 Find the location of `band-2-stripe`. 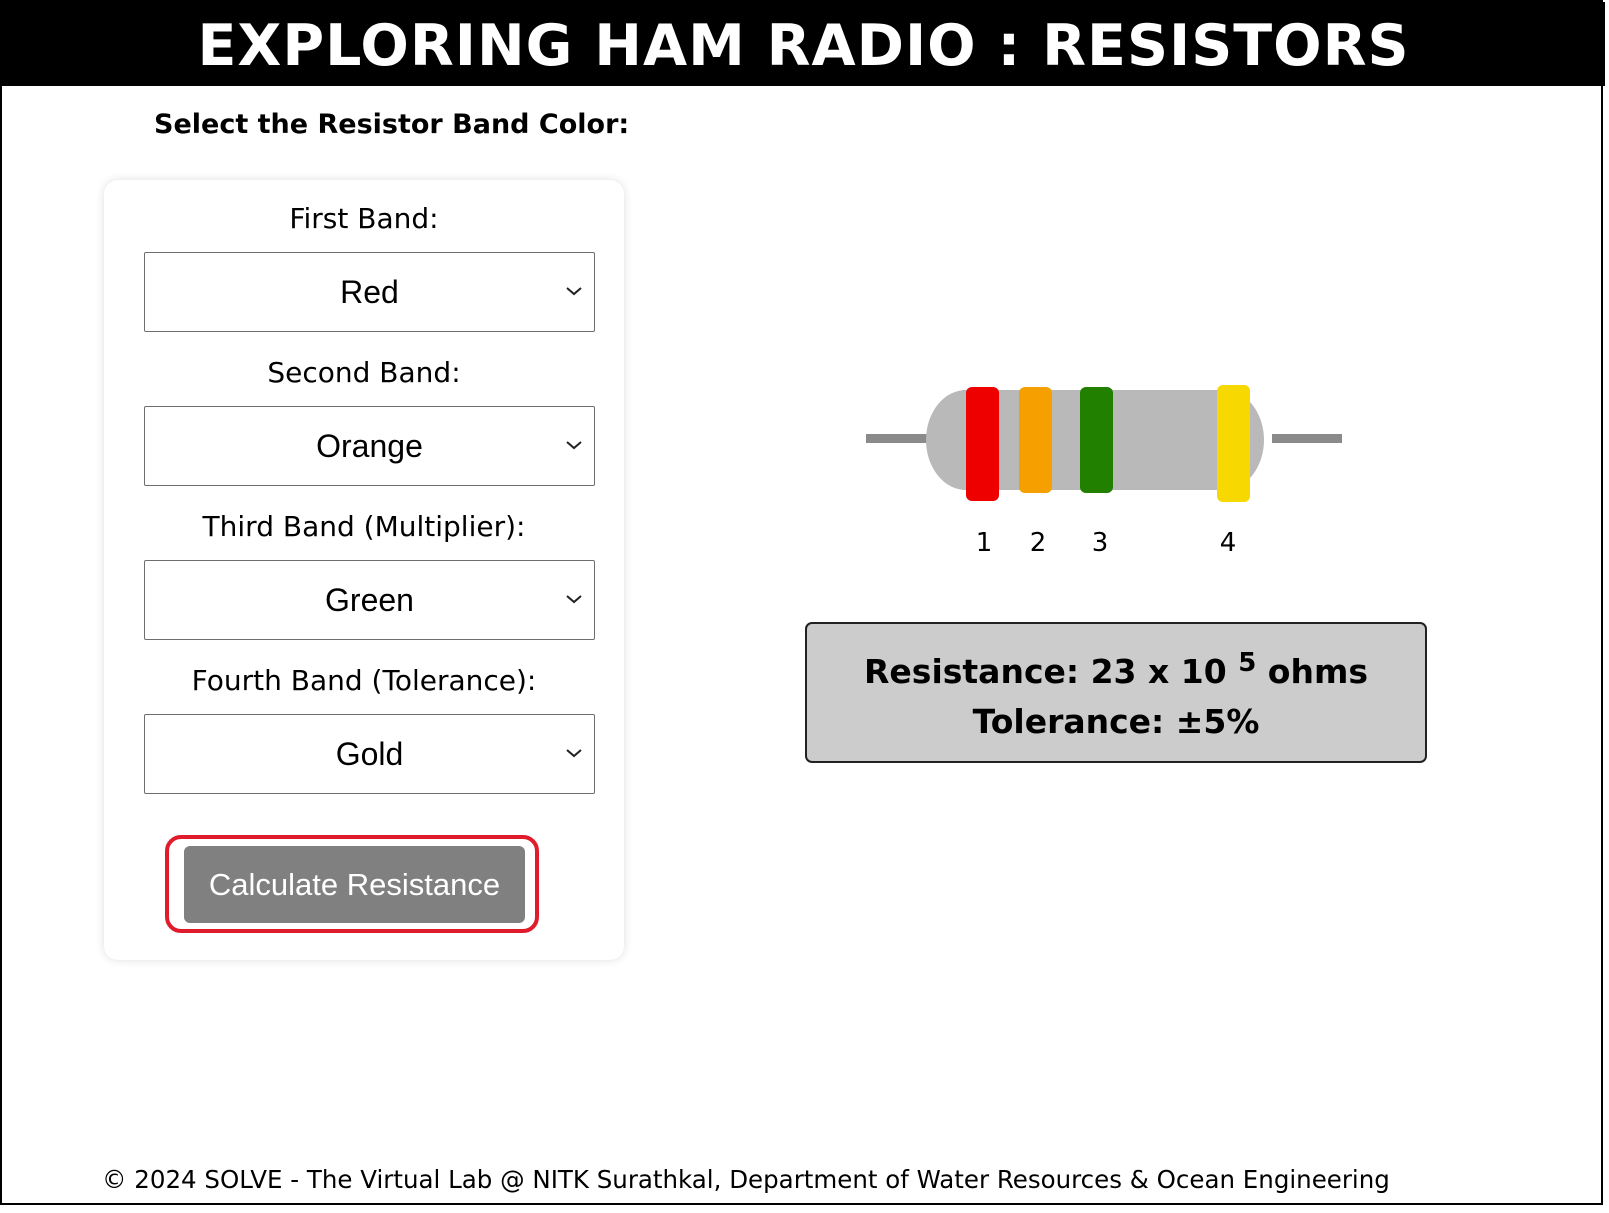

band-2-stripe is located at coordinates (1035, 440).